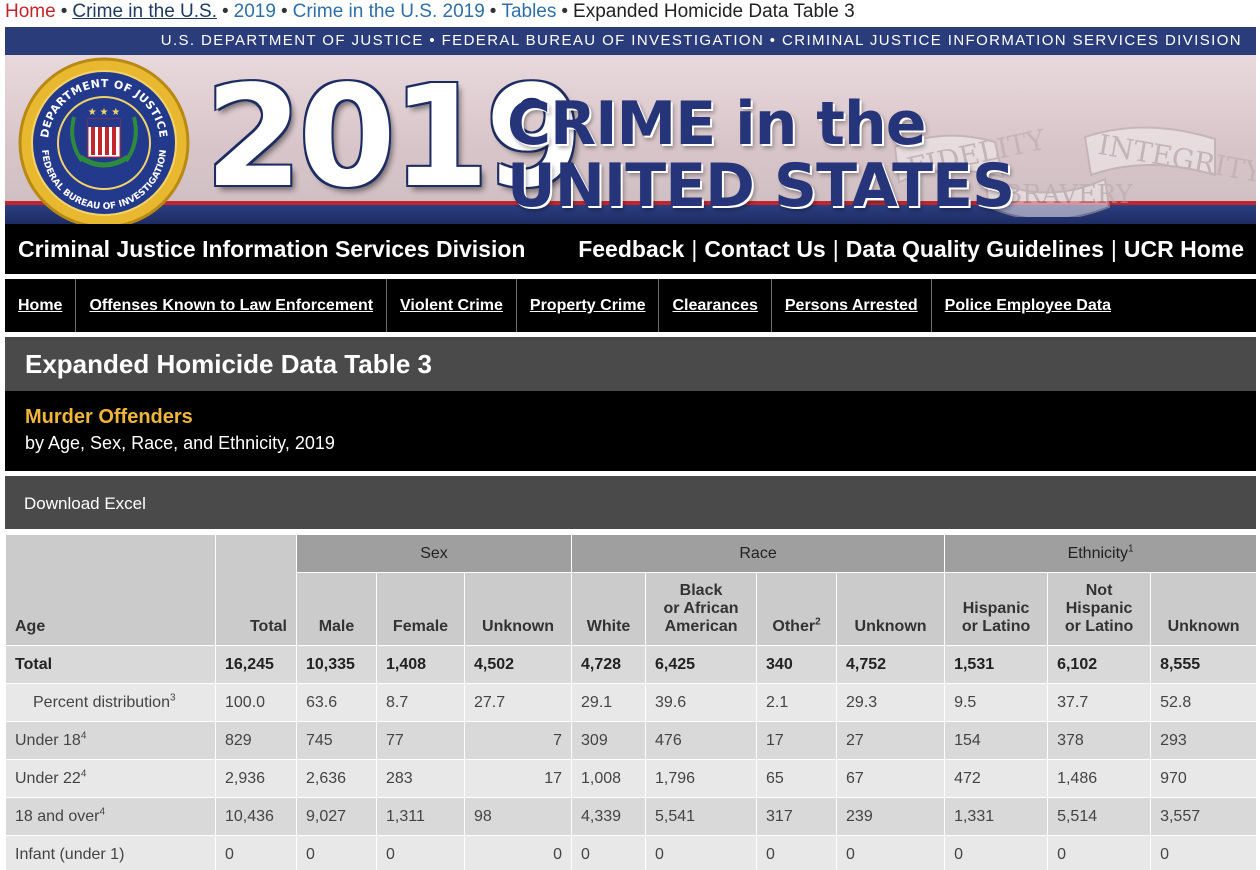  Describe the element at coordinates (761, 186) in the screenshot. I see `banner-title-line2: UNITED STATES` at that location.